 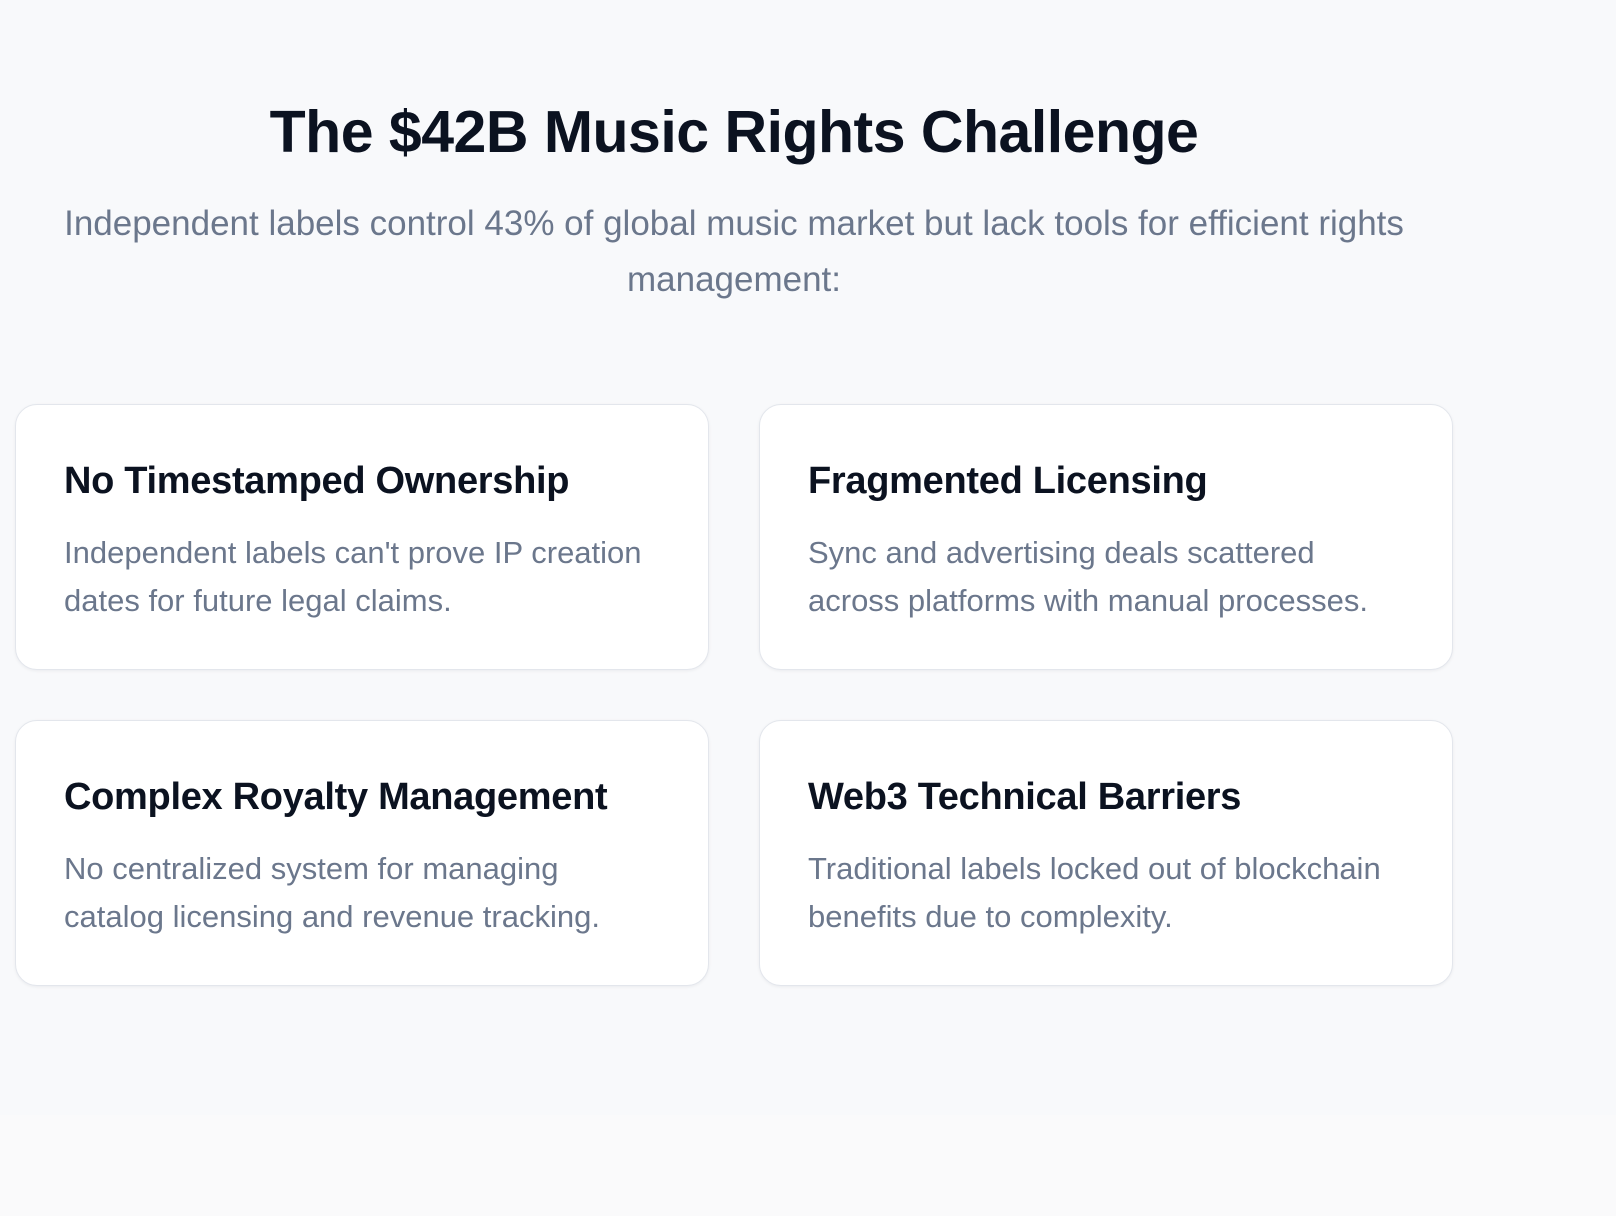 What do you see at coordinates (317, 481) in the screenshot?
I see `card-title: No Timestamped Ownership` at bounding box center [317, 481].